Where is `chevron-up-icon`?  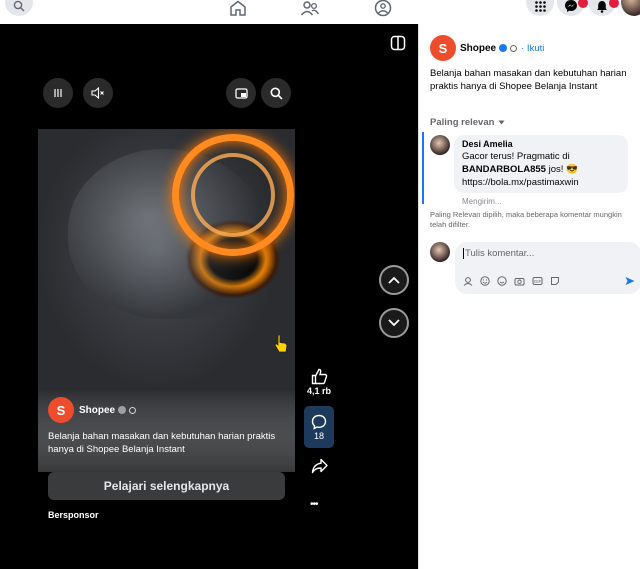
chevron-up-icon is located at coordinates (394, 280).